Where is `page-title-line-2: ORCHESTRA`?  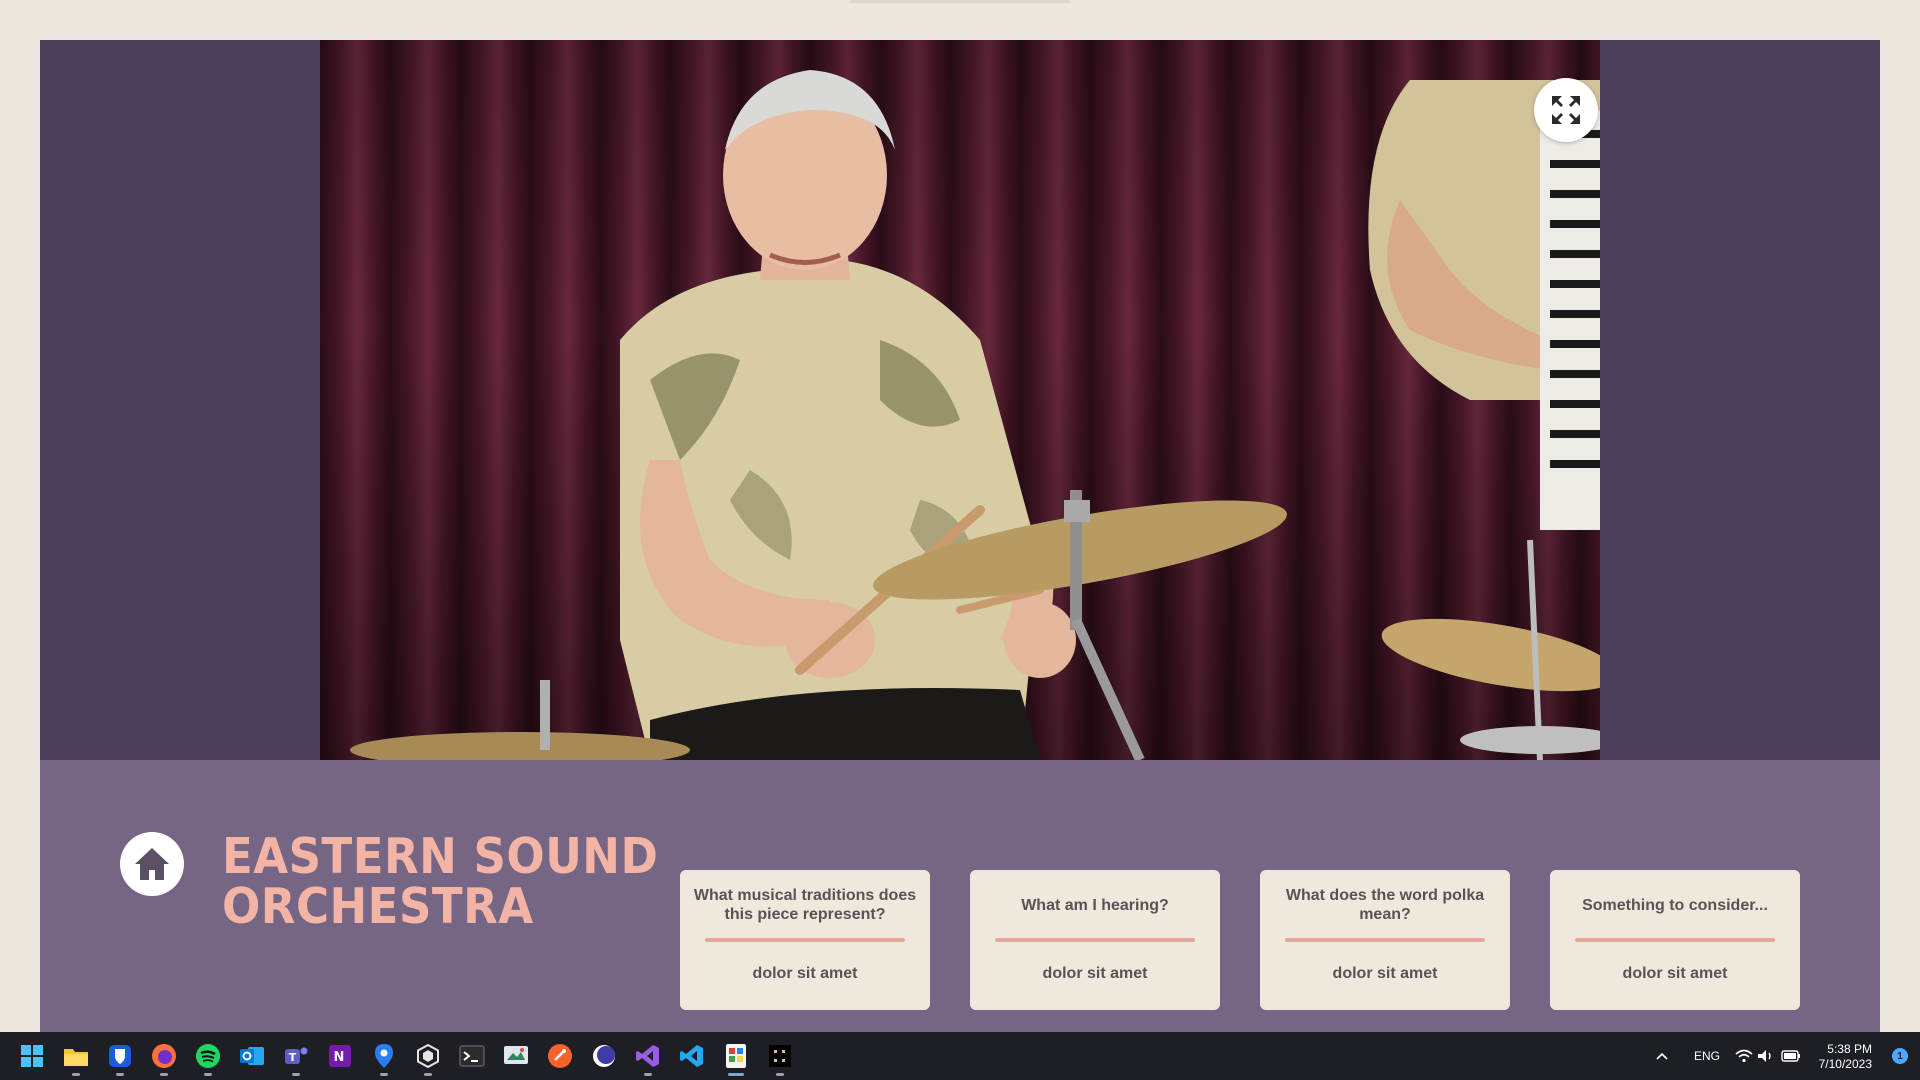
page-title-line-2: ORCHESTRA is located at coordinates (378, 906).